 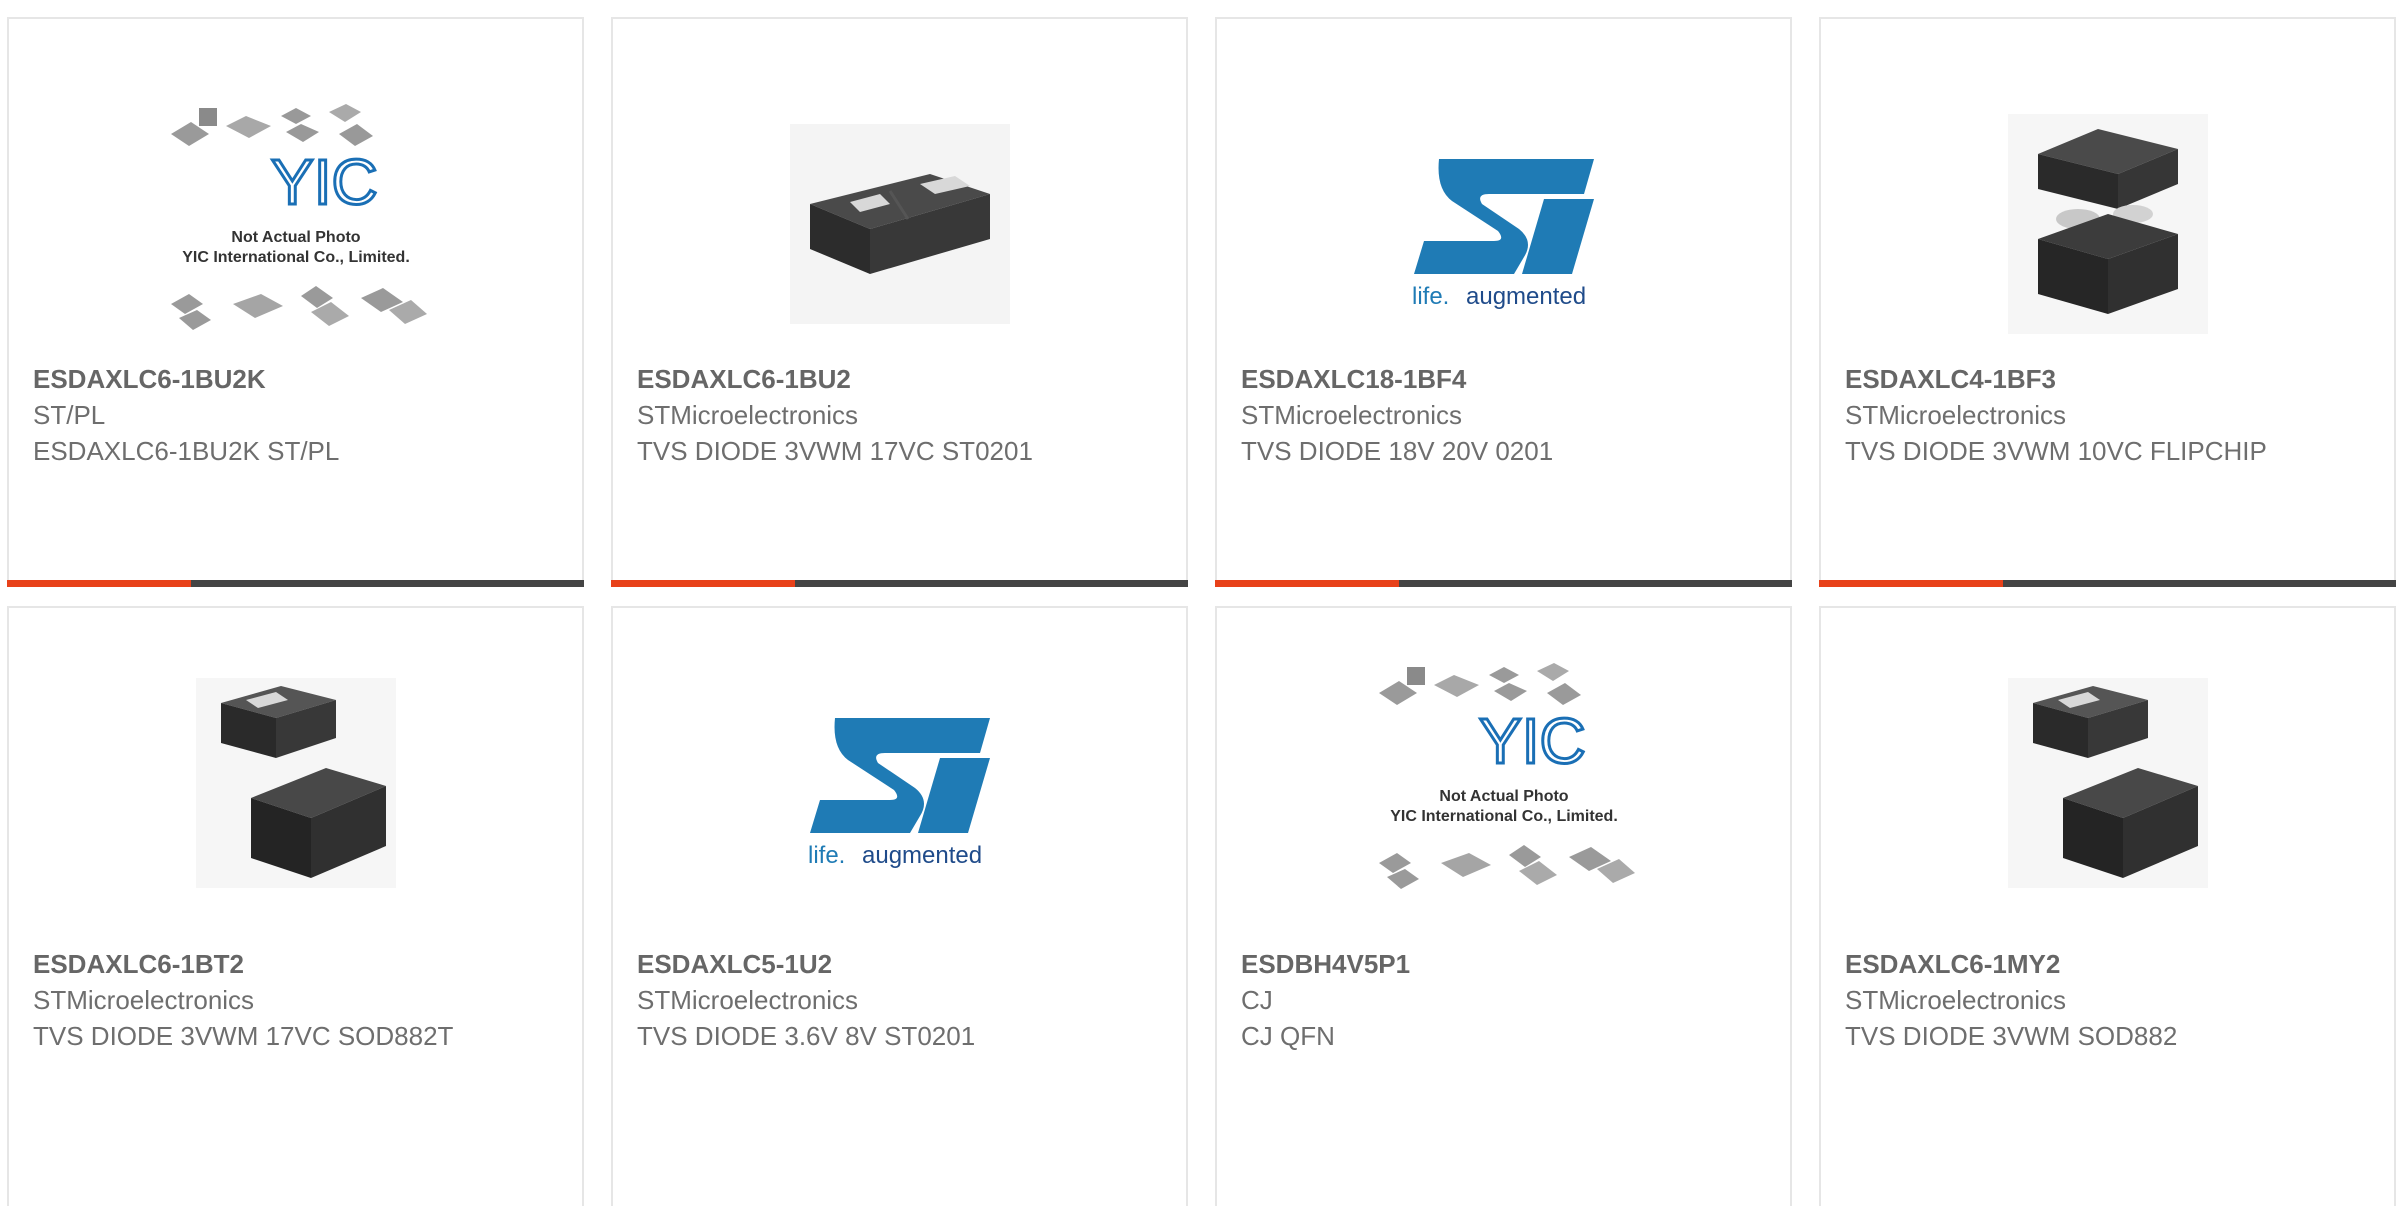 I want to click on part-number: ESDAXLC5-1U2, so click(x=901, y=964).